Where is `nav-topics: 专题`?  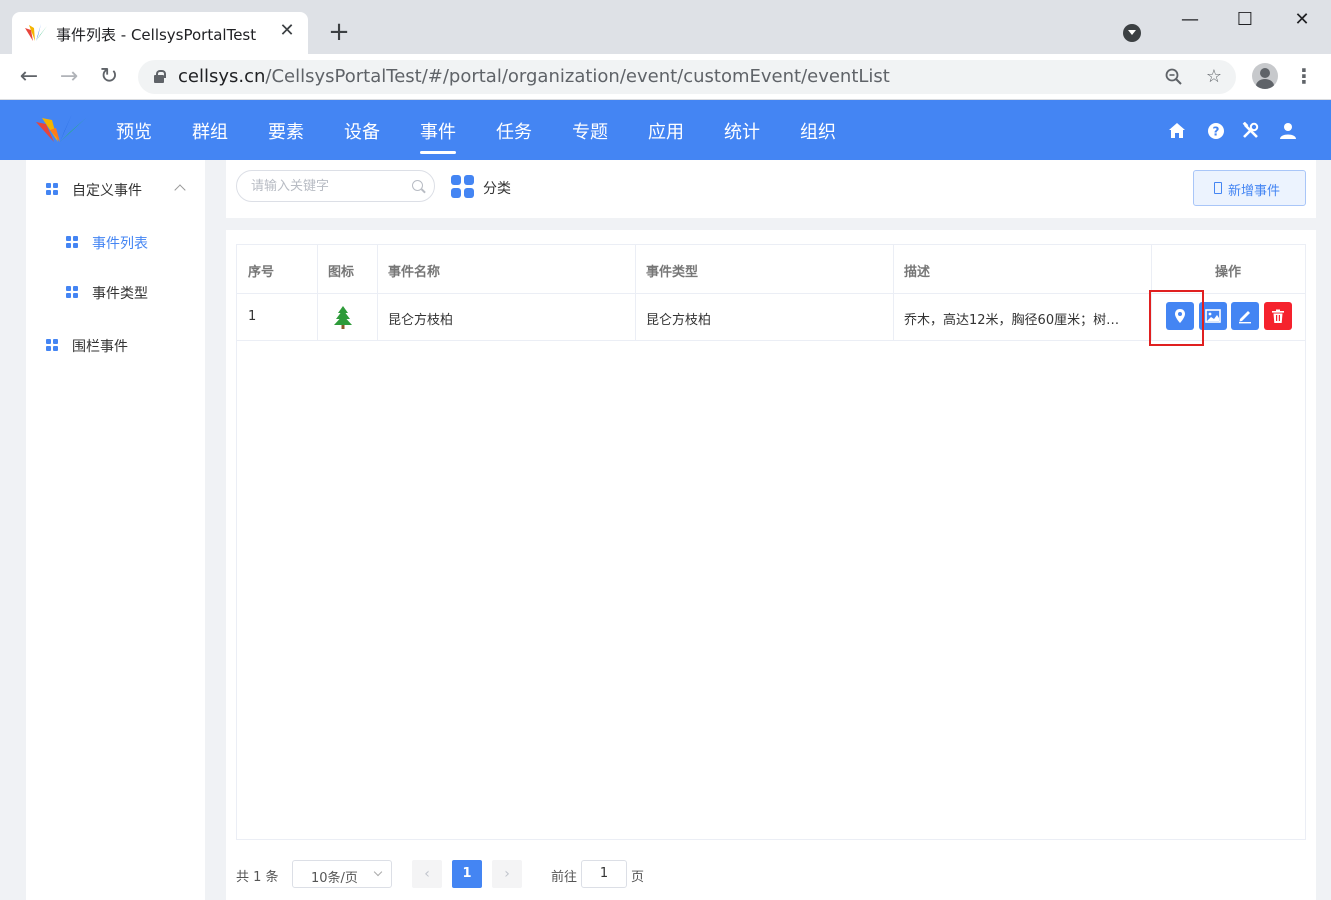
nav-topics: 专题 is located at coordinates (590, 131).